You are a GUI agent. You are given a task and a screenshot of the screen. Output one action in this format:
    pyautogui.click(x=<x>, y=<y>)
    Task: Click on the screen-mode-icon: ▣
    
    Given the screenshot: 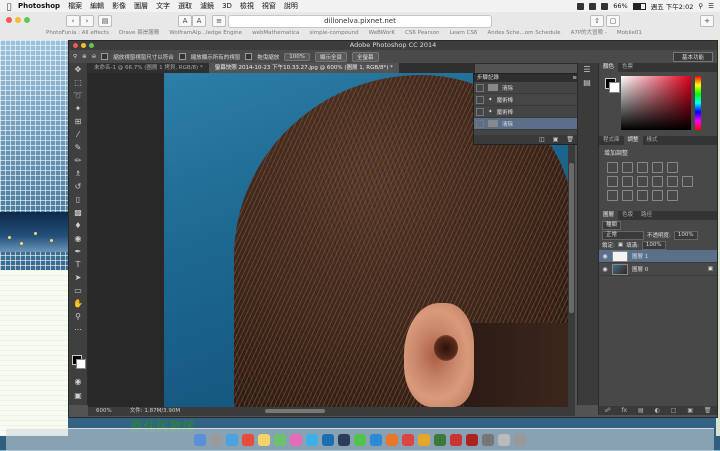 What is the action you would take?
    pyautogui.click(x=78, y=395)
    